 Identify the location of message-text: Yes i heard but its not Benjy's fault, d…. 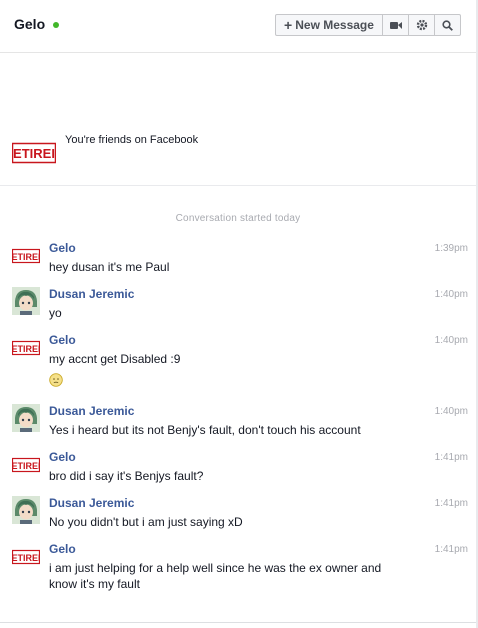
(205, 430).